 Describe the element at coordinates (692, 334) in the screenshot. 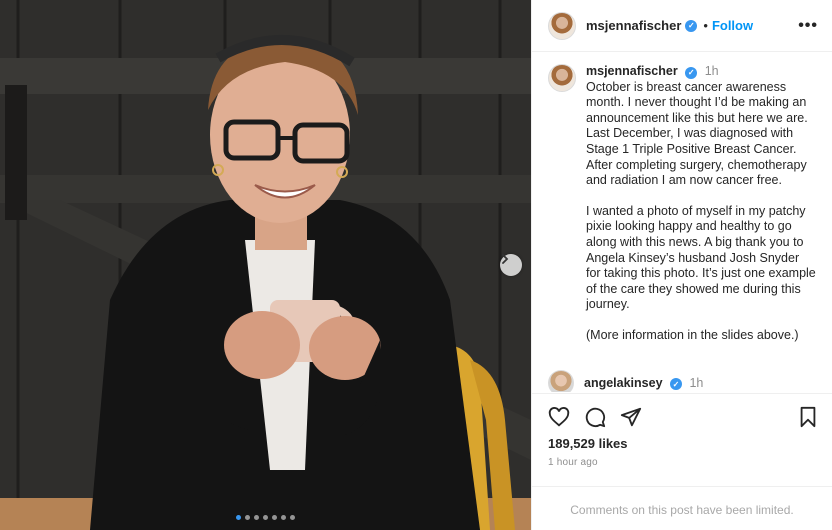

I see `caption-paragraph: (More information in the slides above.)` at that location.